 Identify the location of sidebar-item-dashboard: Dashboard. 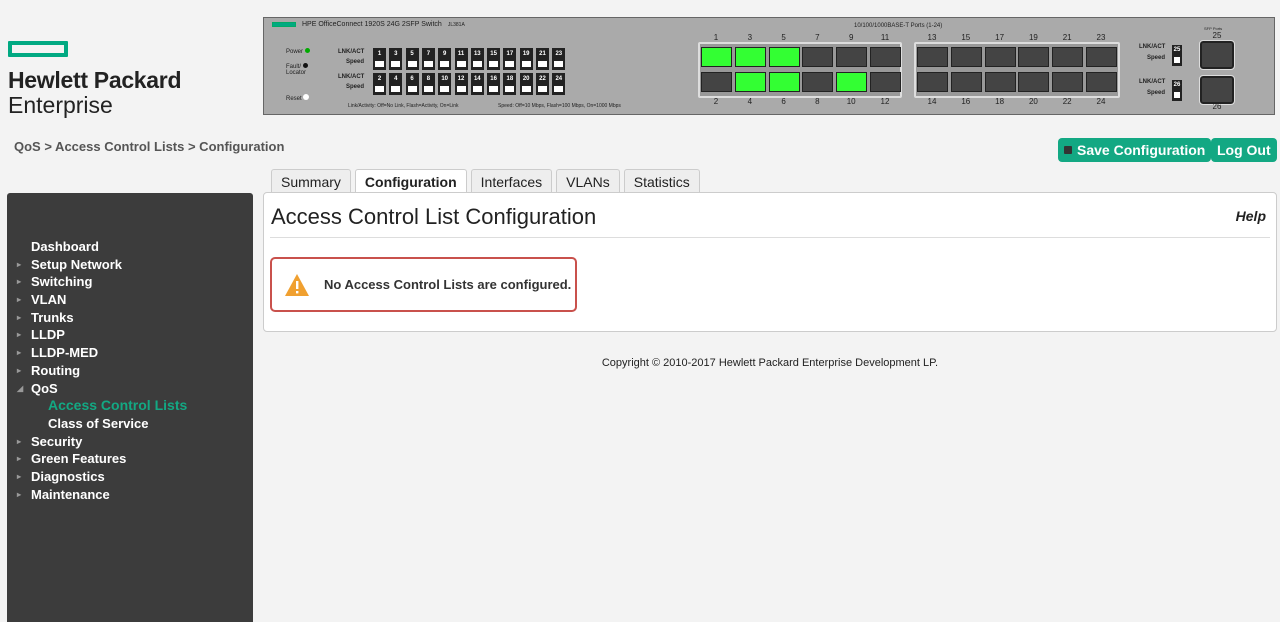
(130, 247).